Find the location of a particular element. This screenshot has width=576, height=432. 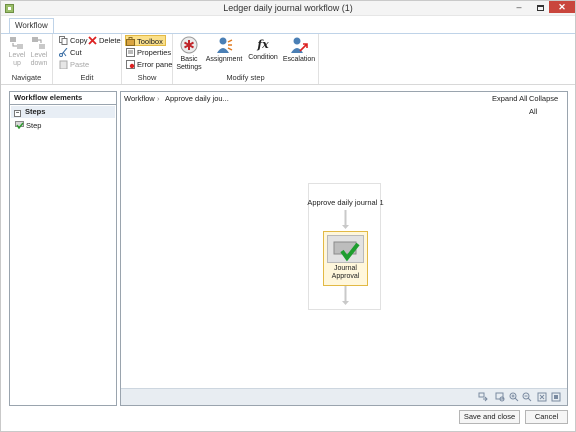

escalation-icon is located at coordinates (299, 45).